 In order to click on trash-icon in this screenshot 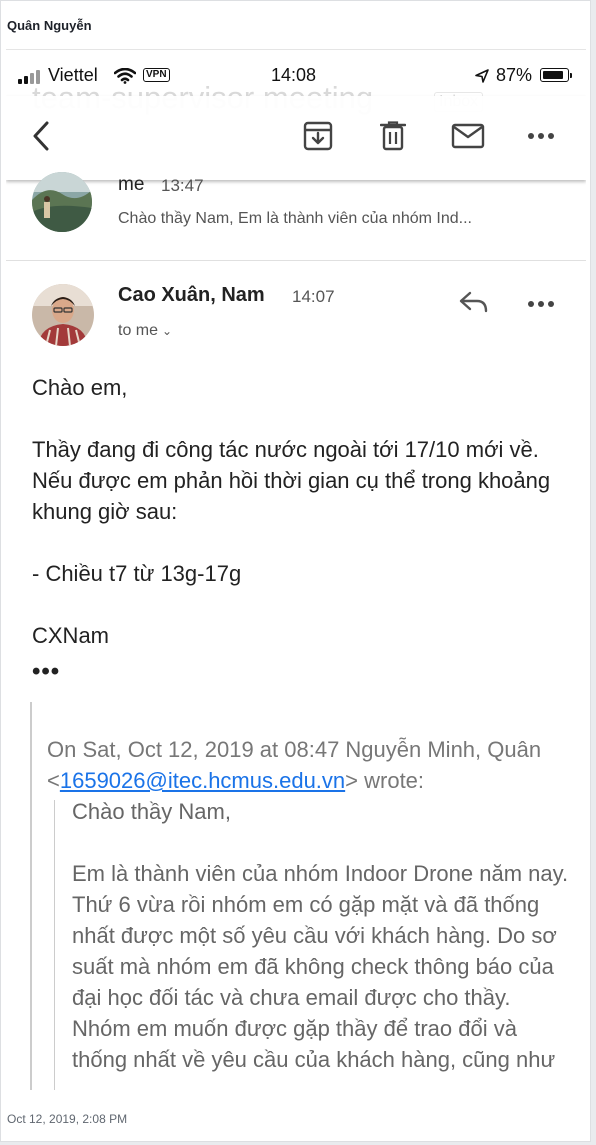, I will do `click(393, 136)`.